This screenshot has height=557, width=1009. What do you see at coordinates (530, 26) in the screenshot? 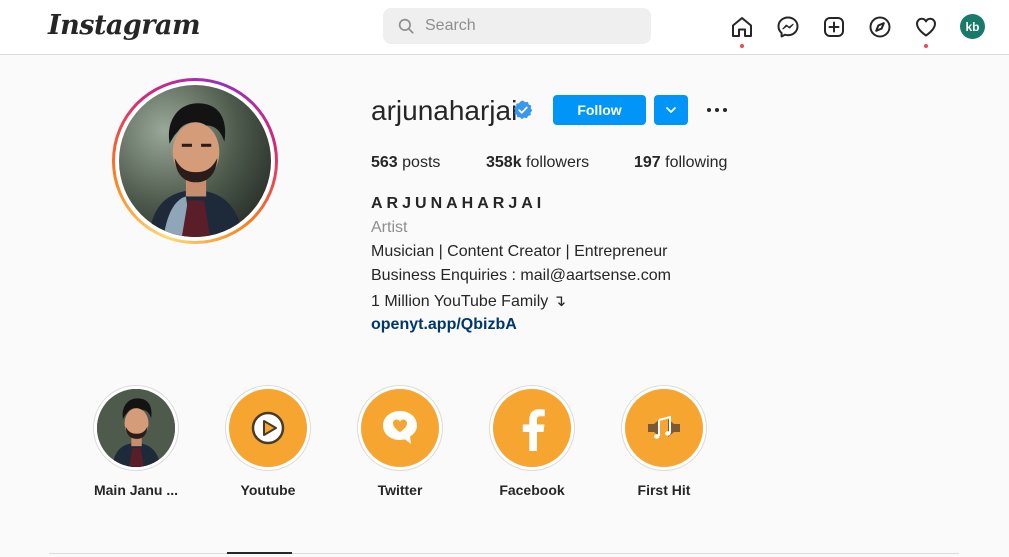
I see `search-input` at bounding box center [530, 26].